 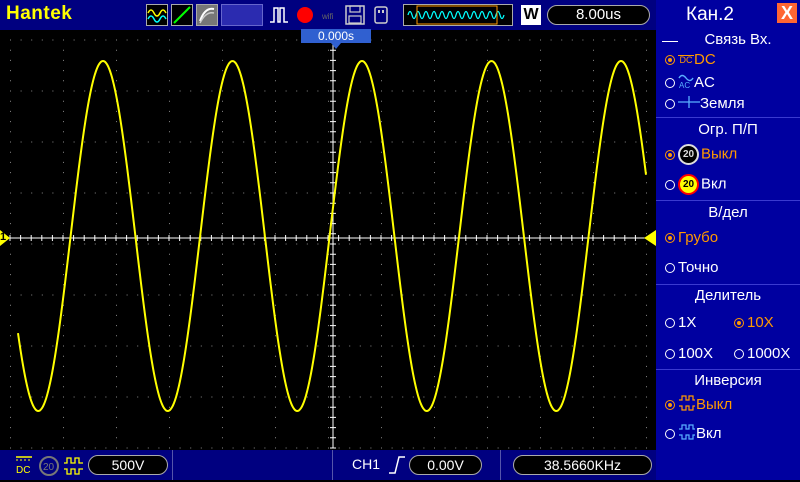 I want to click on invert-icon, so click(x=74, y=466).